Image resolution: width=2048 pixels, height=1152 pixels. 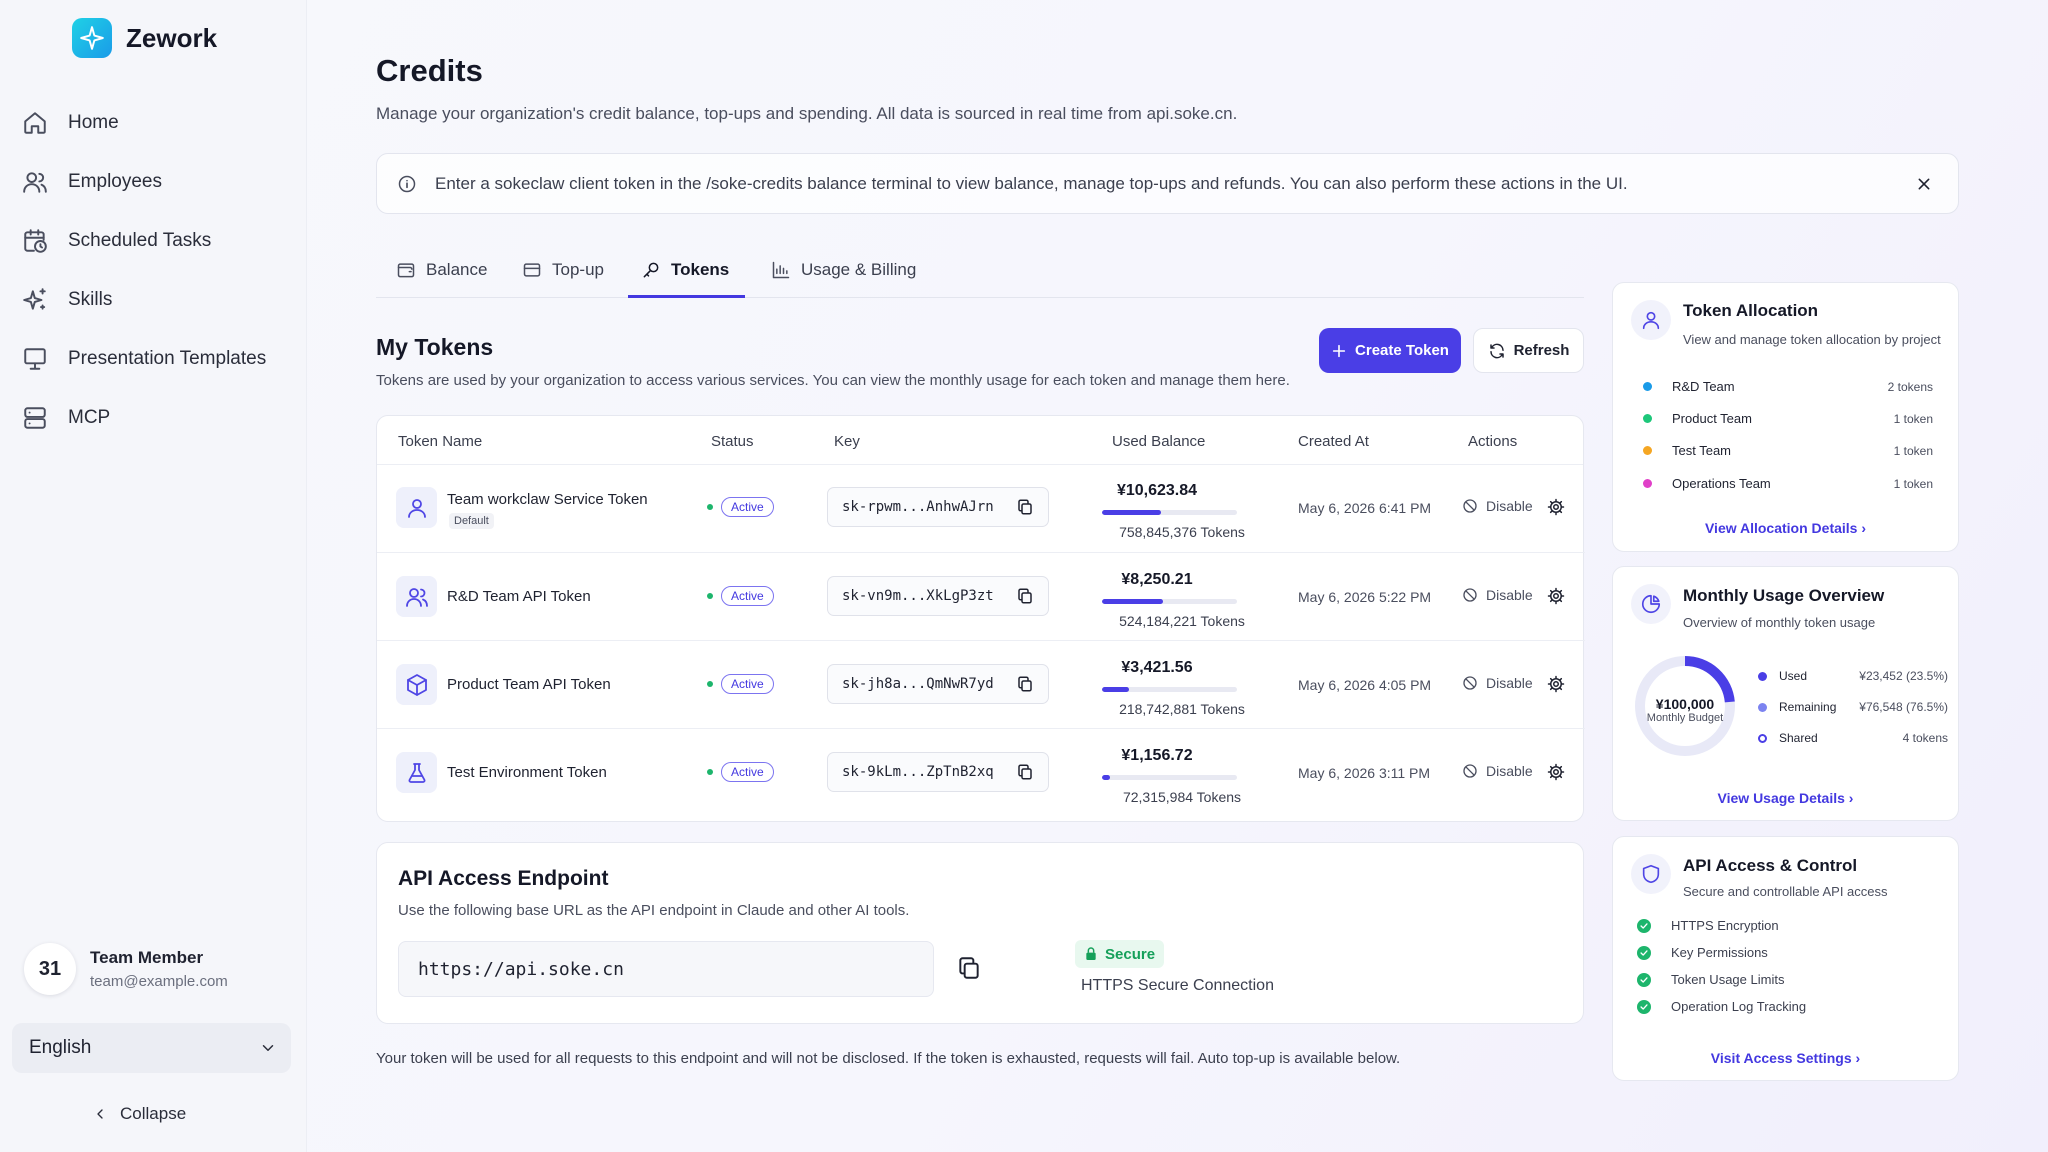 I want to click on created-at: May 6, 2026 5:22 PM, so click(x=1365, y=597).